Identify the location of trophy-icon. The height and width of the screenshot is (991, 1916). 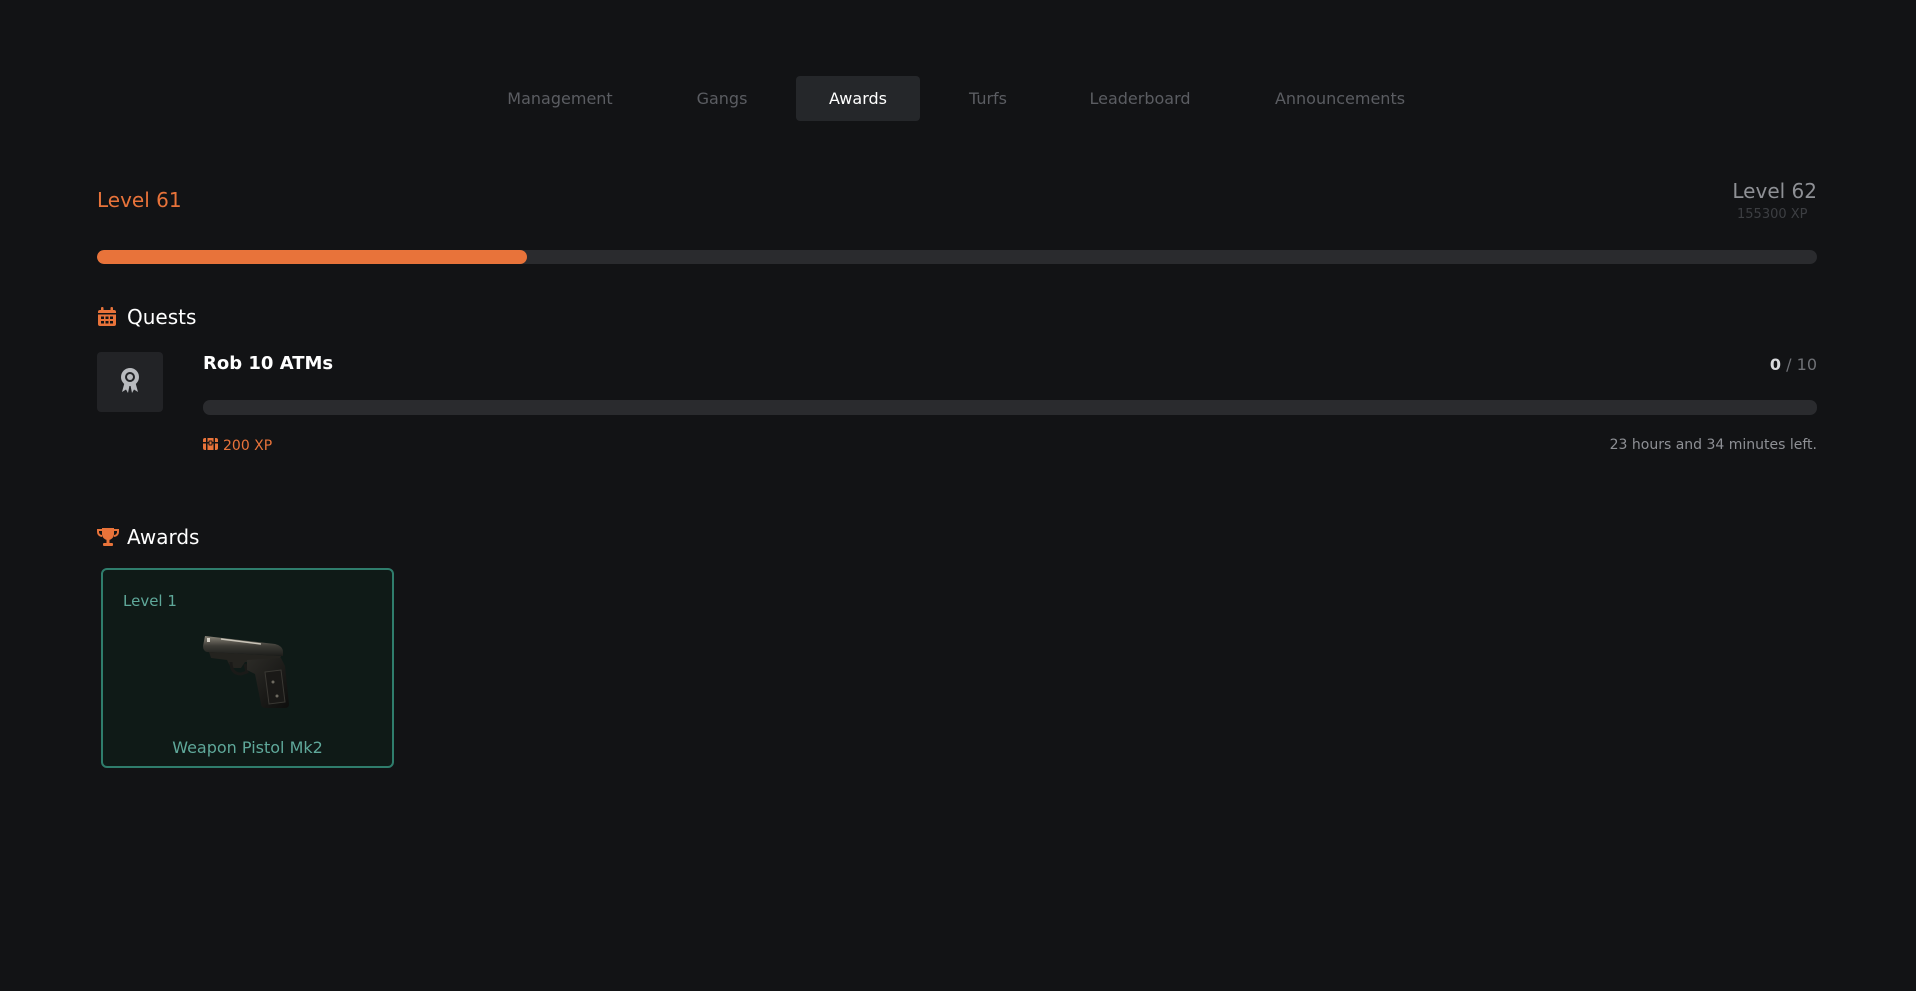
(108, 537).